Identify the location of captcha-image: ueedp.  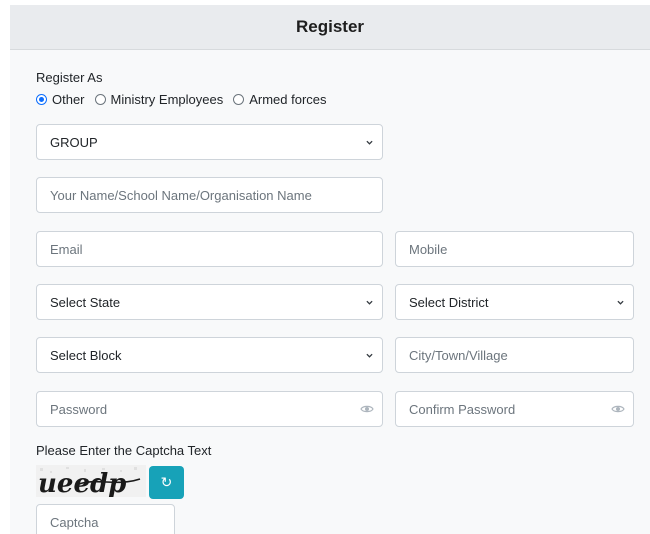
(91, 481).